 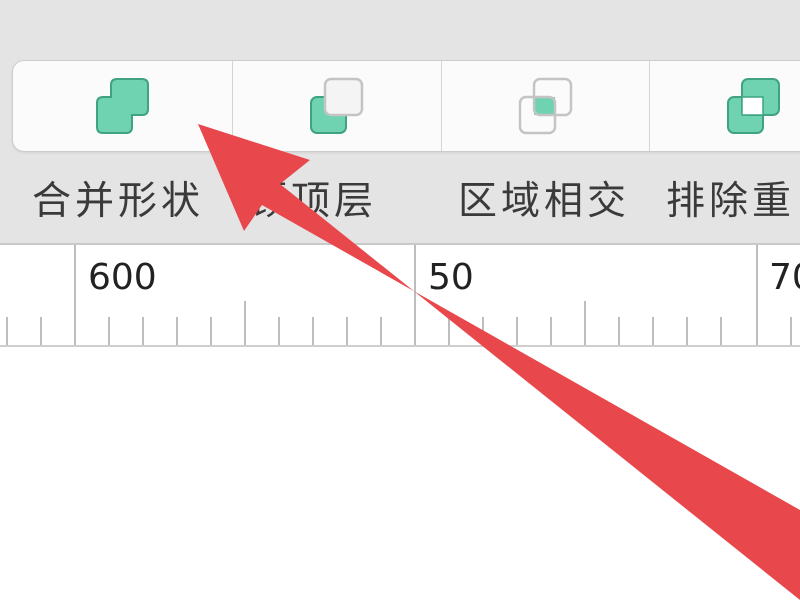 I want to click on merge-shapes-button, so click(x=122, y=106).